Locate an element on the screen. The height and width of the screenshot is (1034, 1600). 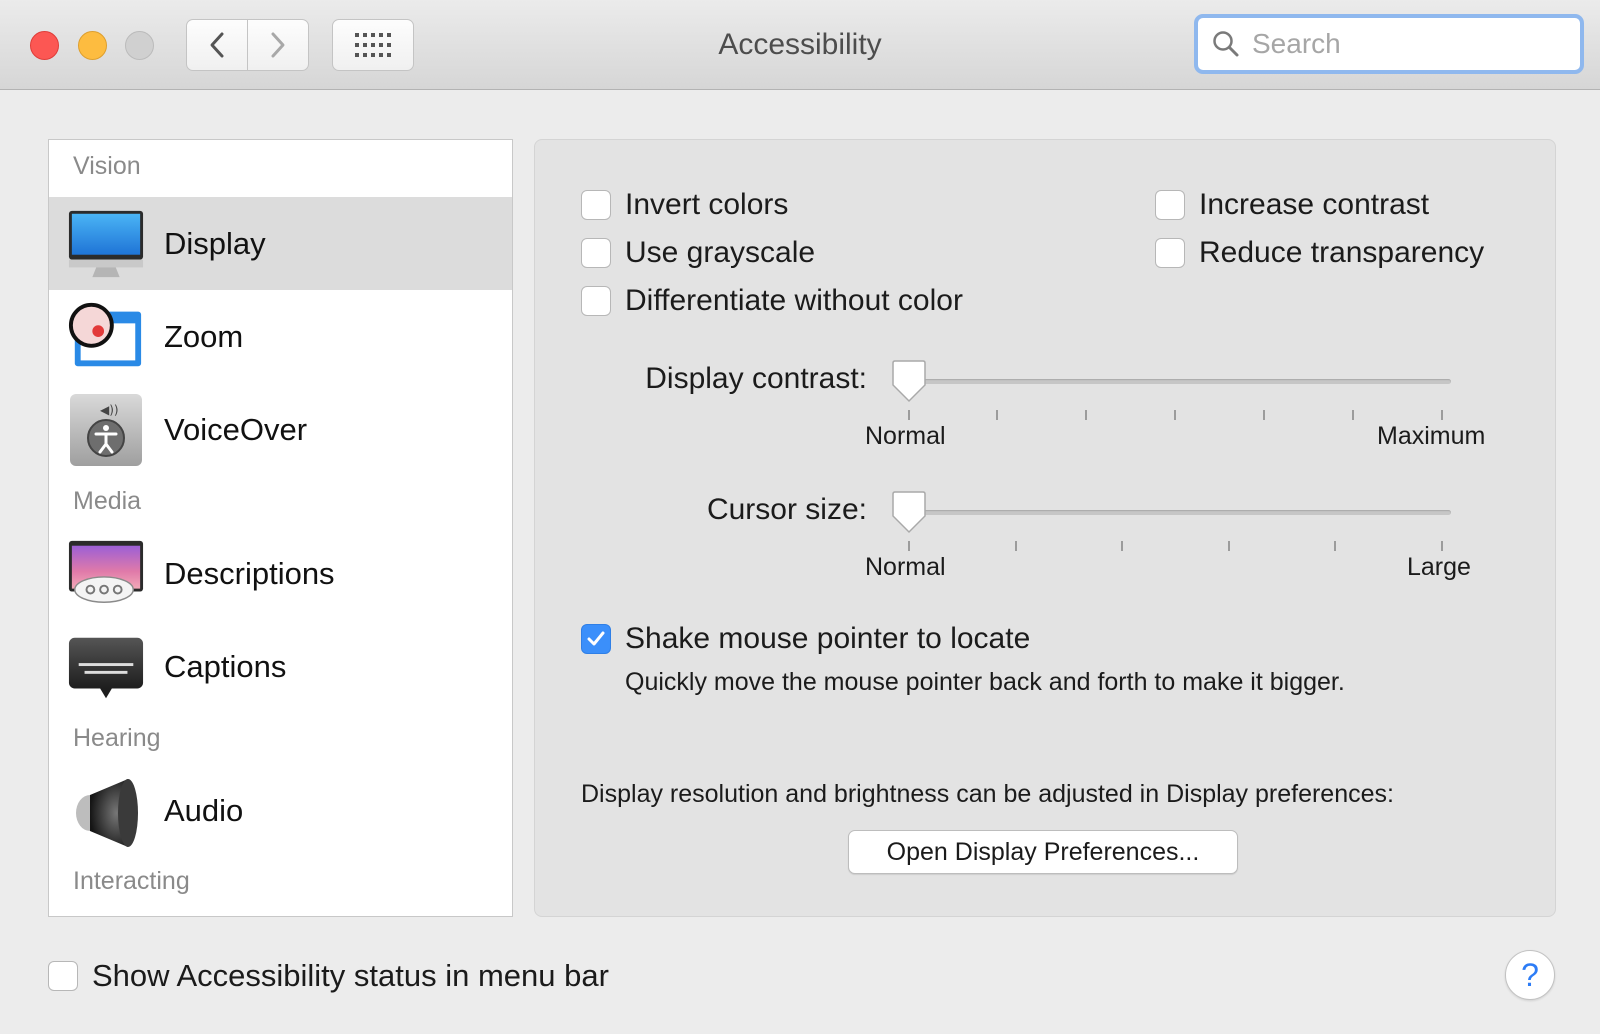
sidebar-item-label: Zoom is located at coordinates (204, 336).